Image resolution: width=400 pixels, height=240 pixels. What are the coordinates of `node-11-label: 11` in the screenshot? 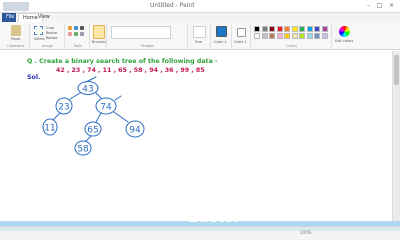 It's located at (49, 129).